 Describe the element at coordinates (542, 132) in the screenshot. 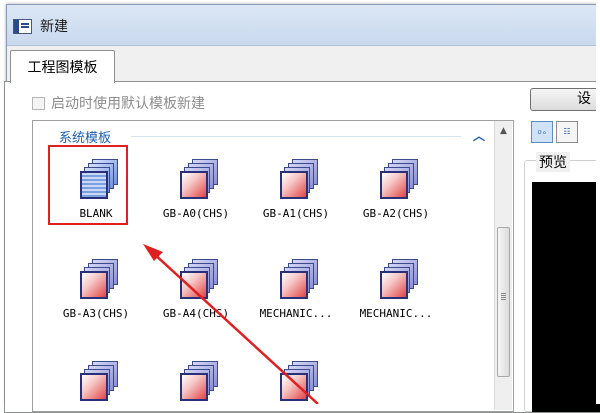

I see `large-icon-view-button: ▫ₒ` at that location.